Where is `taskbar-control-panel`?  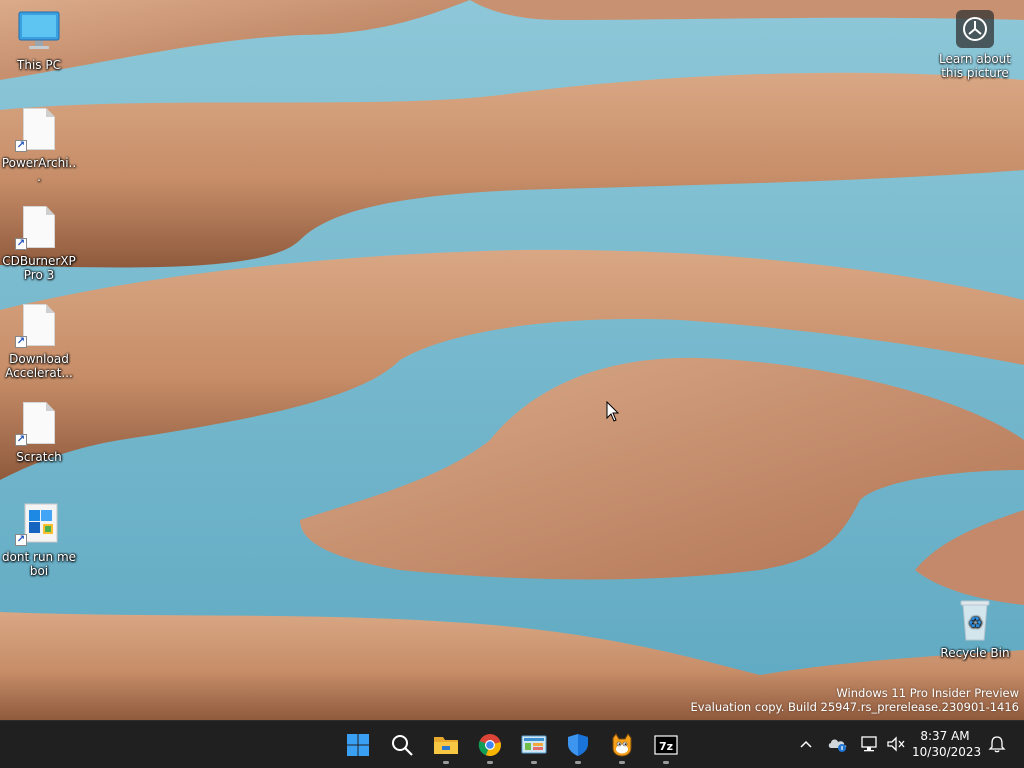 taskbar-control-panel is located at coordinates (534, 745).